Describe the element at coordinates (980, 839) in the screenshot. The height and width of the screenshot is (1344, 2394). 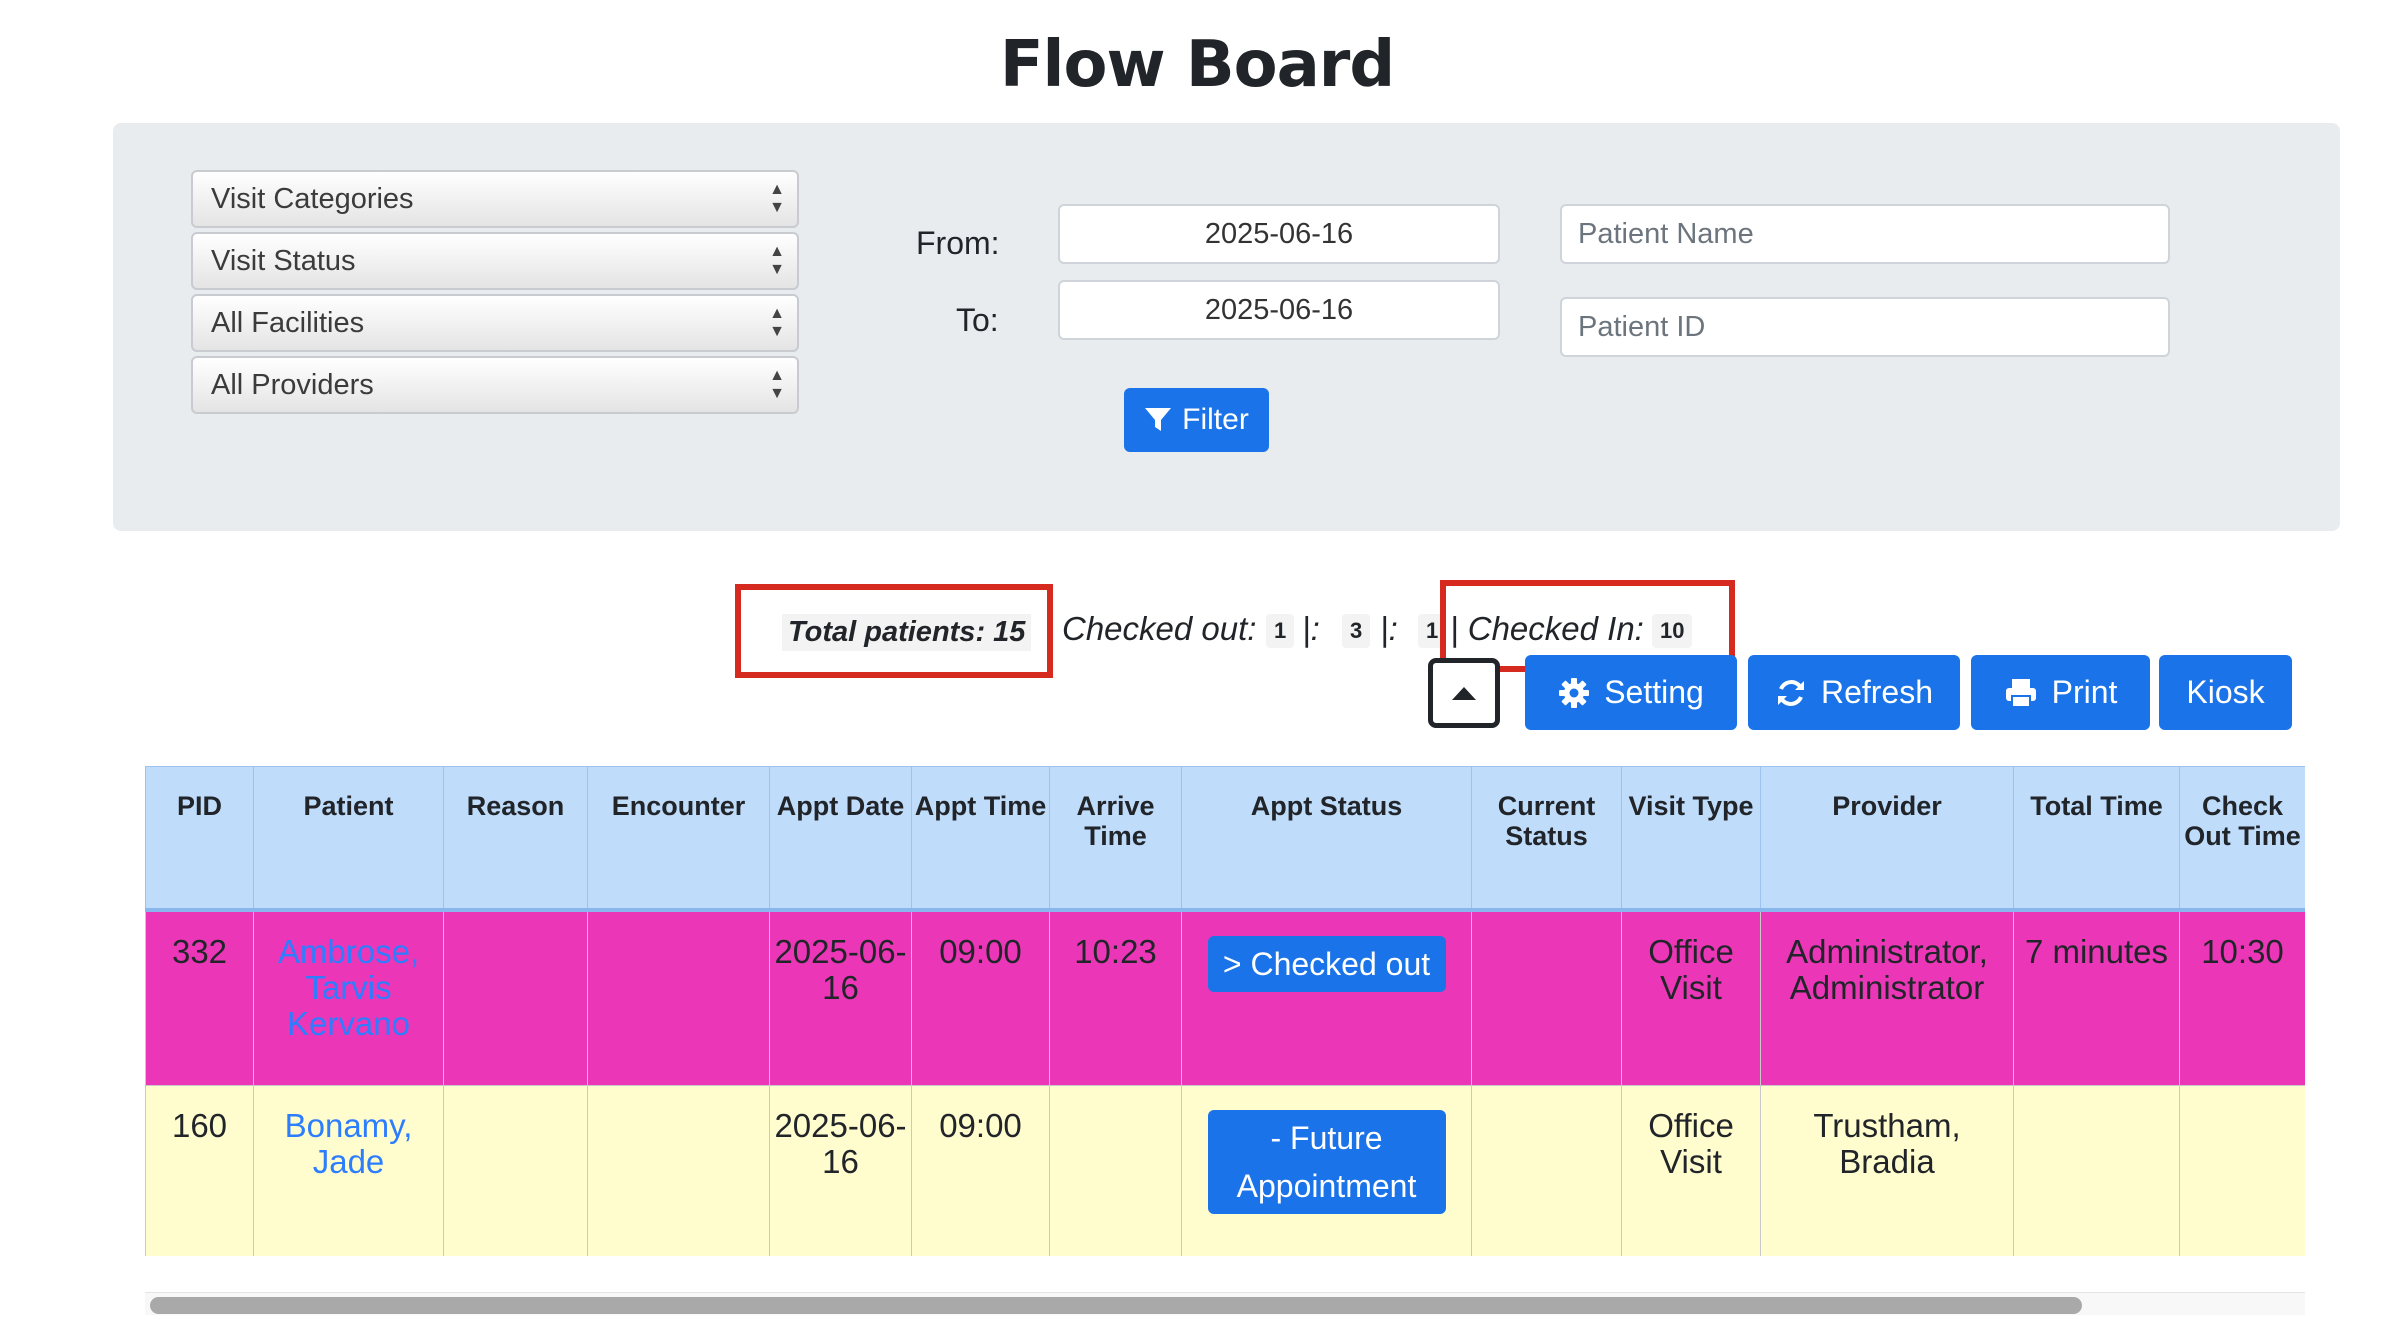
I see `col-header-appt-time: Appt Time` at that location.